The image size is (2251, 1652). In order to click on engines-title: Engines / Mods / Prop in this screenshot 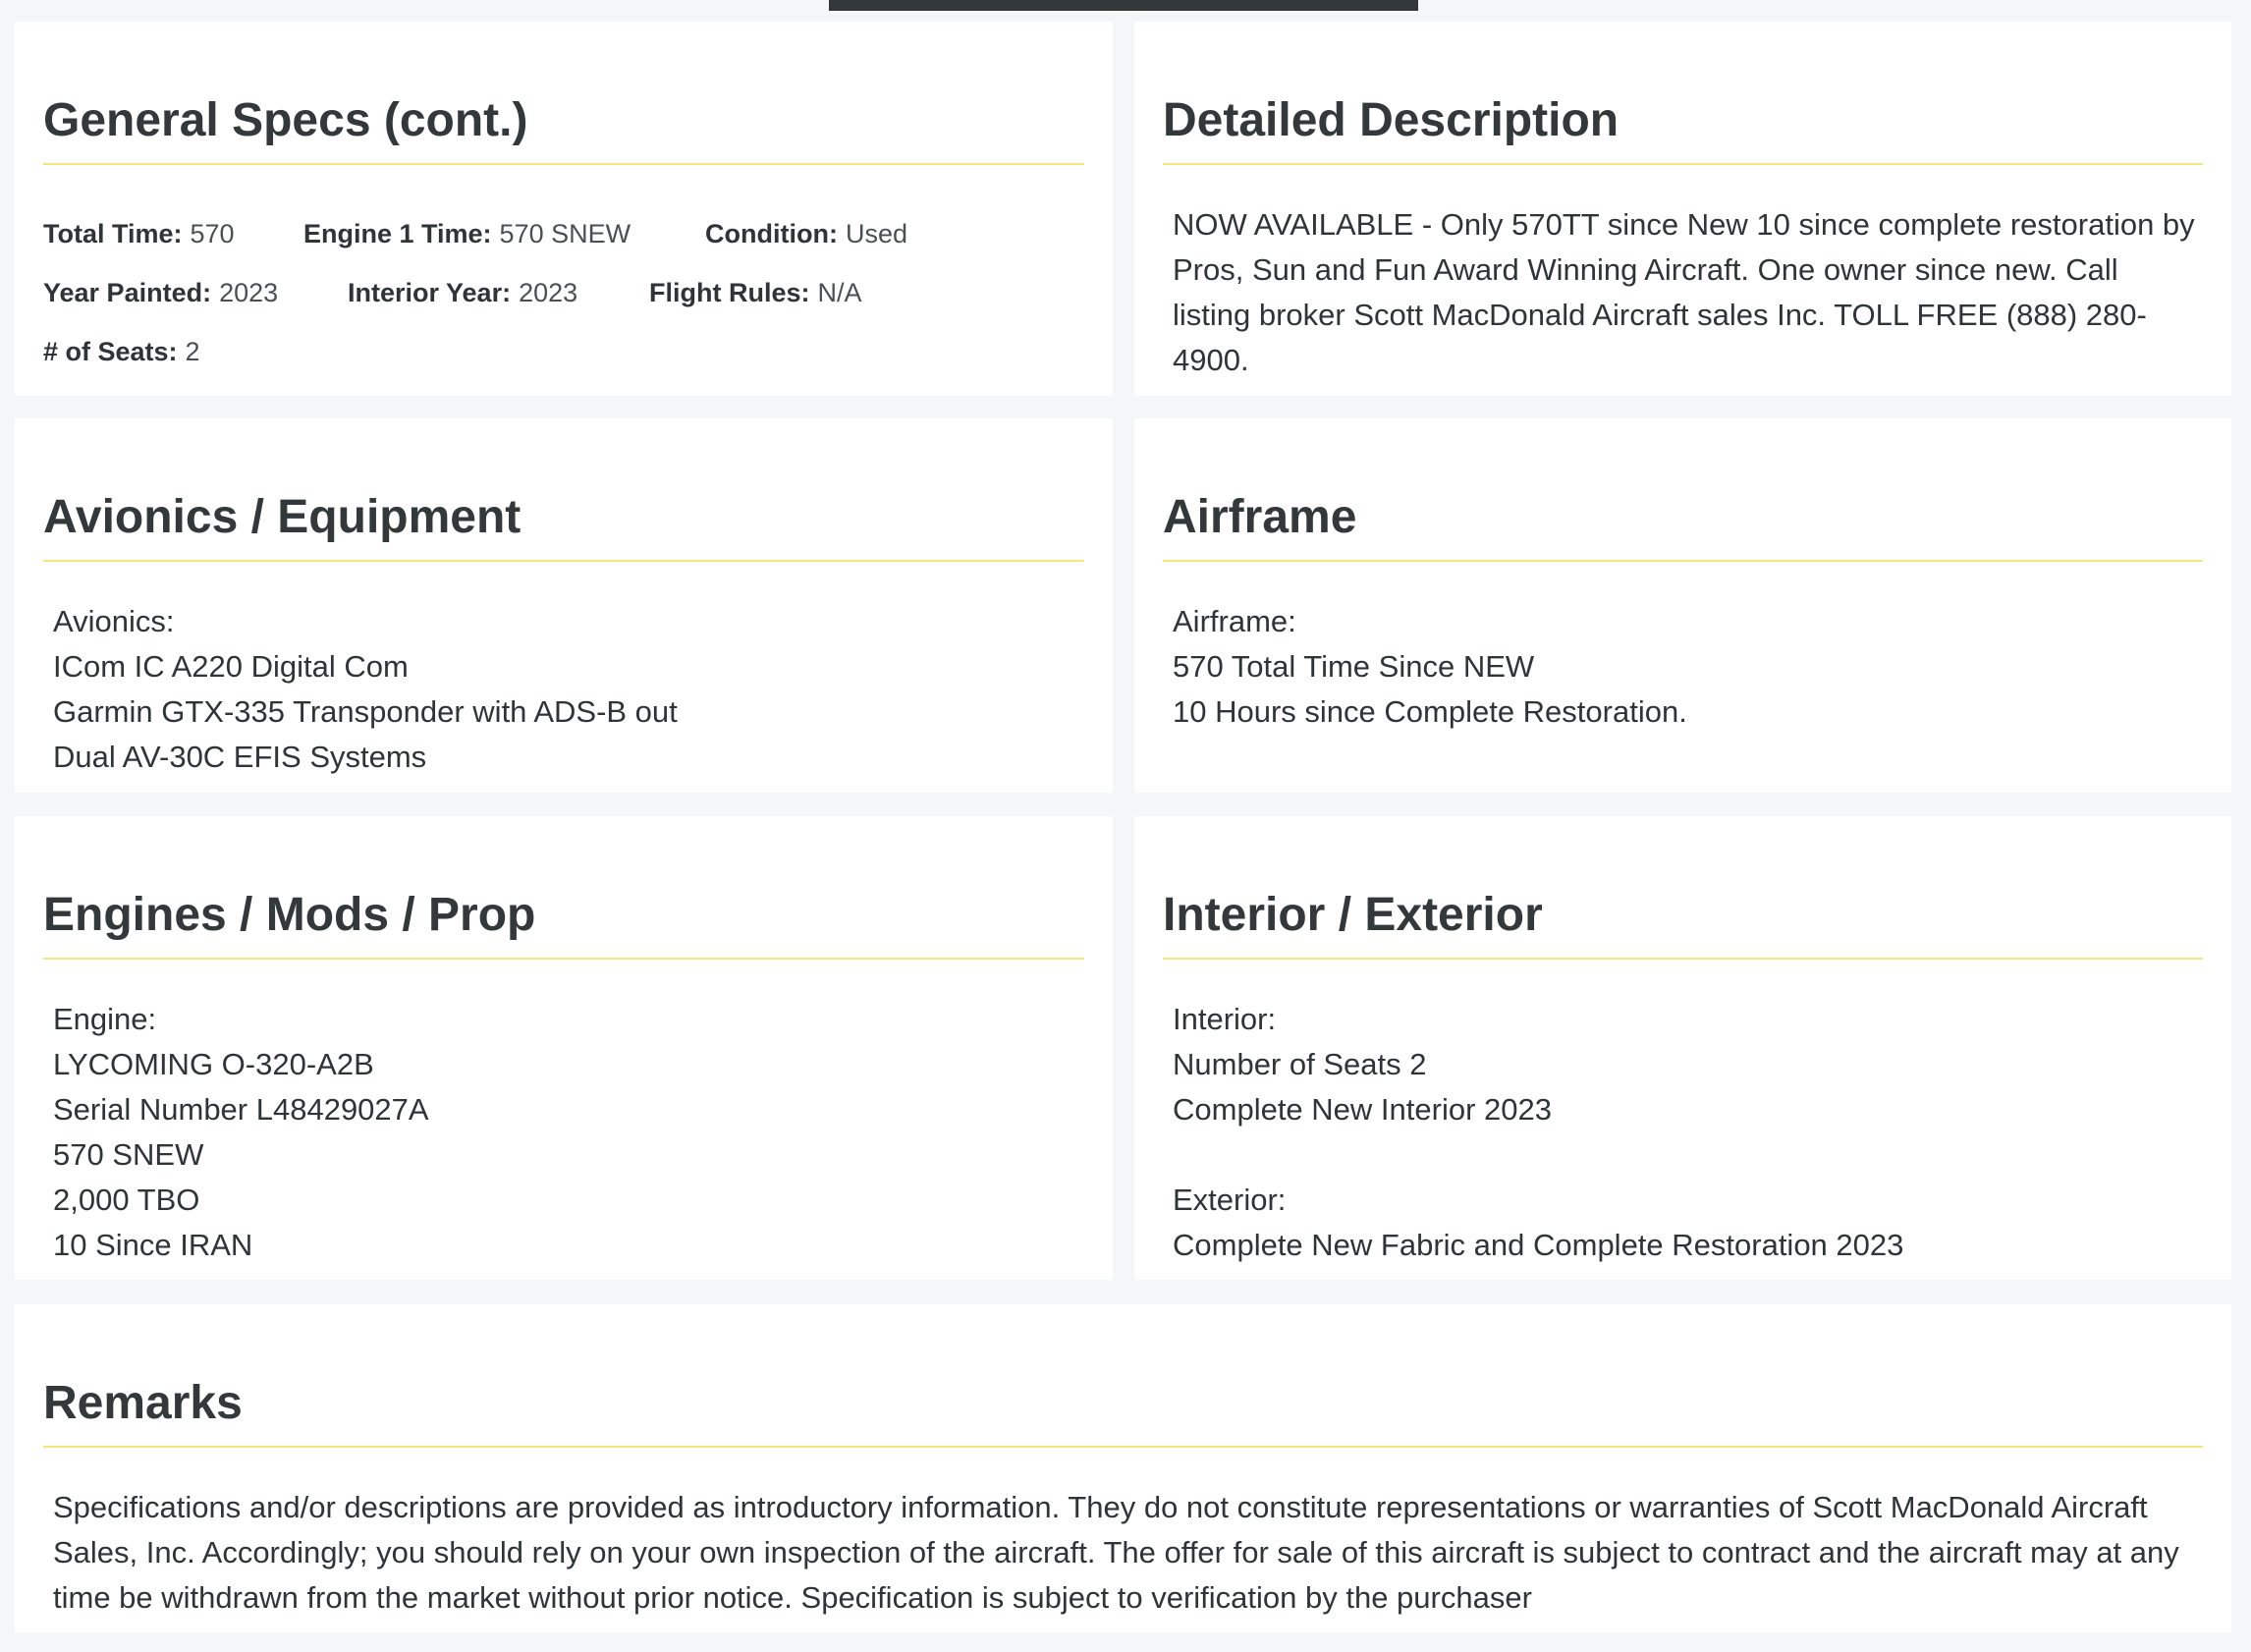, I will do `click(289, 915)`.